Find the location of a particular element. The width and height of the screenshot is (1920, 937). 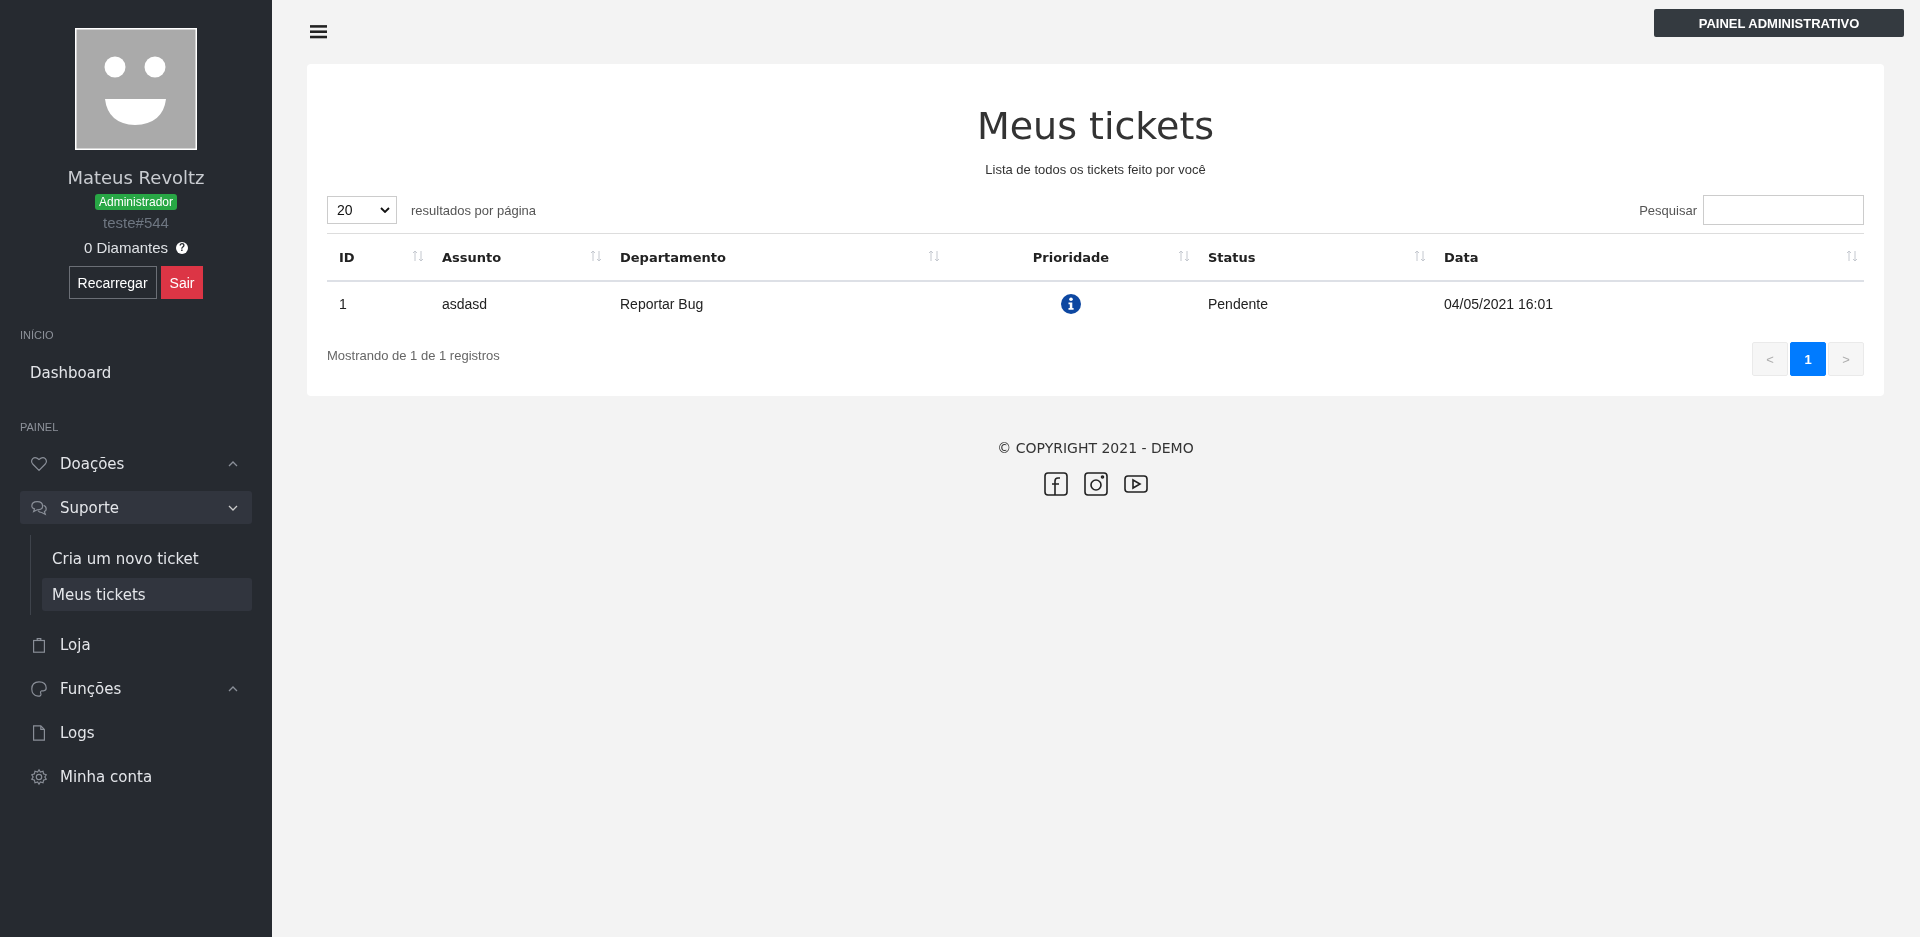

section-heading: PAINEL is located at coordinates (40, 427).